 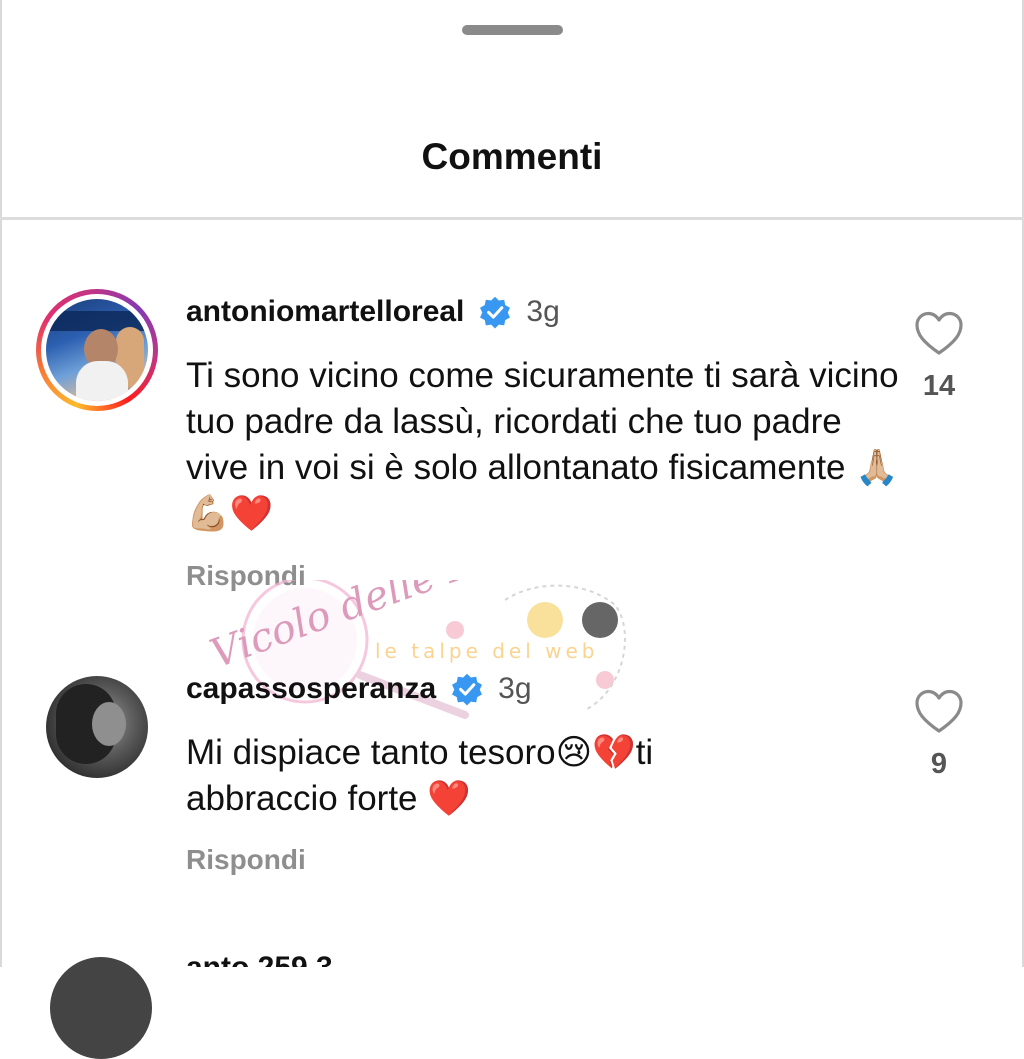 What do you see at coordinates (325, 312) in the screenshot?
I see `username: antoniomartelloreal` at bounding box center [325, 312].